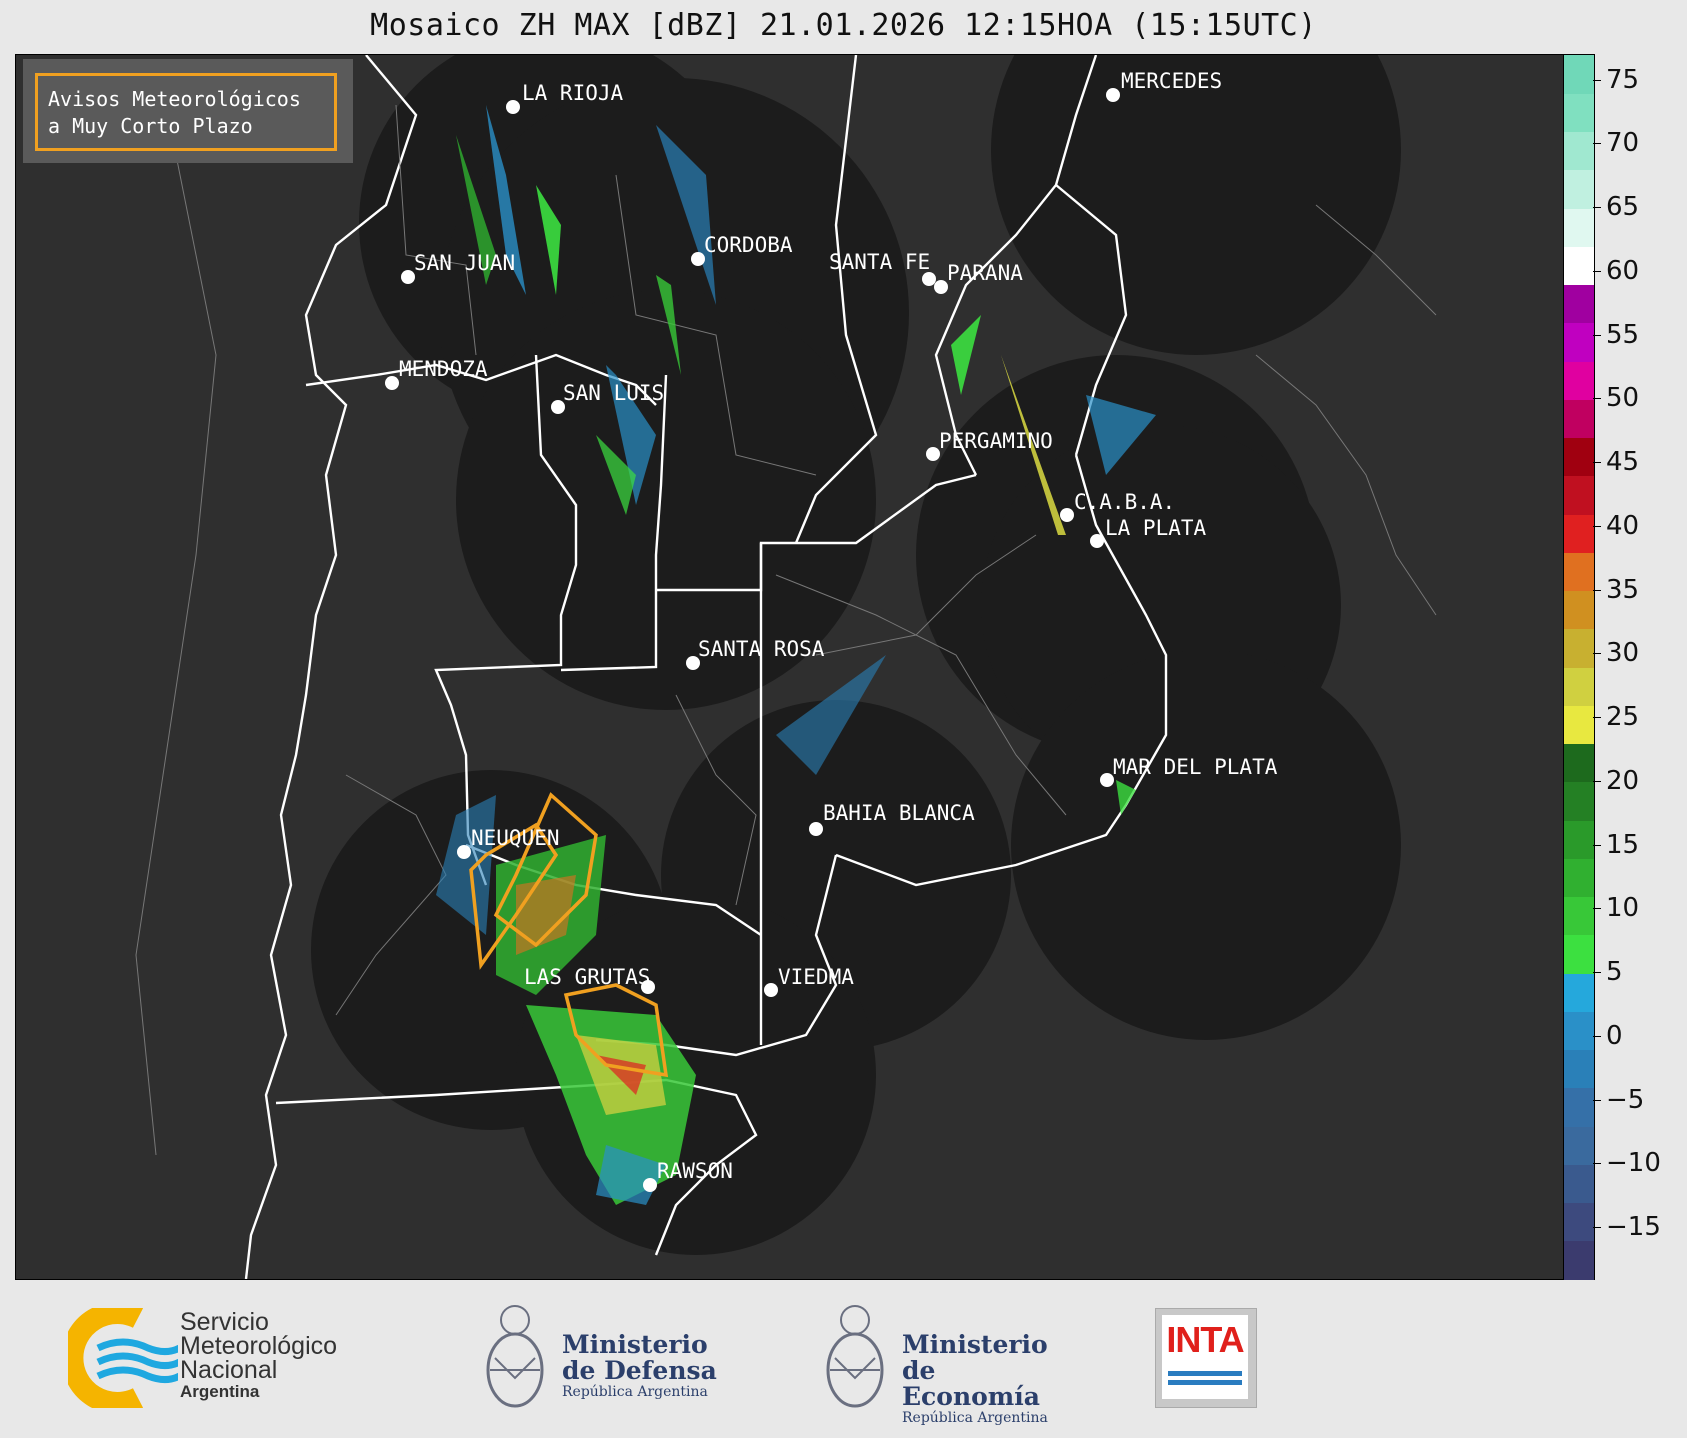 This screenshot has height=1438, width=1687. Describe the element at coordinates (971, 1383) in the screenshot. I see `economia-line2: de Economía` at that location.